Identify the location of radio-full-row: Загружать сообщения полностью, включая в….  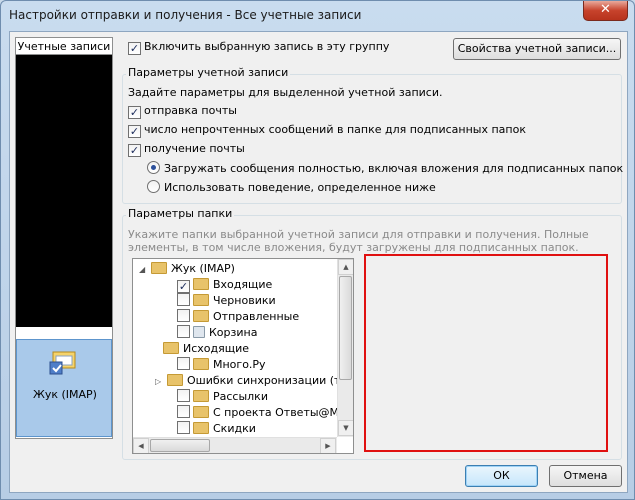
(385, 168).